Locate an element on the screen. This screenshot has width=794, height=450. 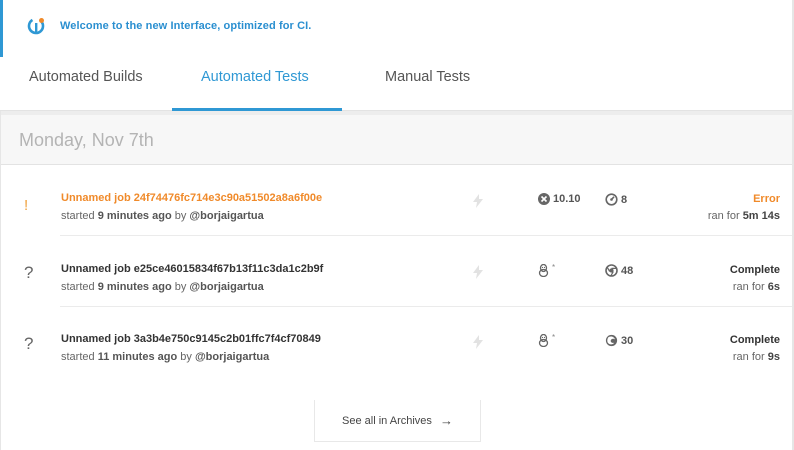
browser-version: 30 is located at coordinates (627, 340).